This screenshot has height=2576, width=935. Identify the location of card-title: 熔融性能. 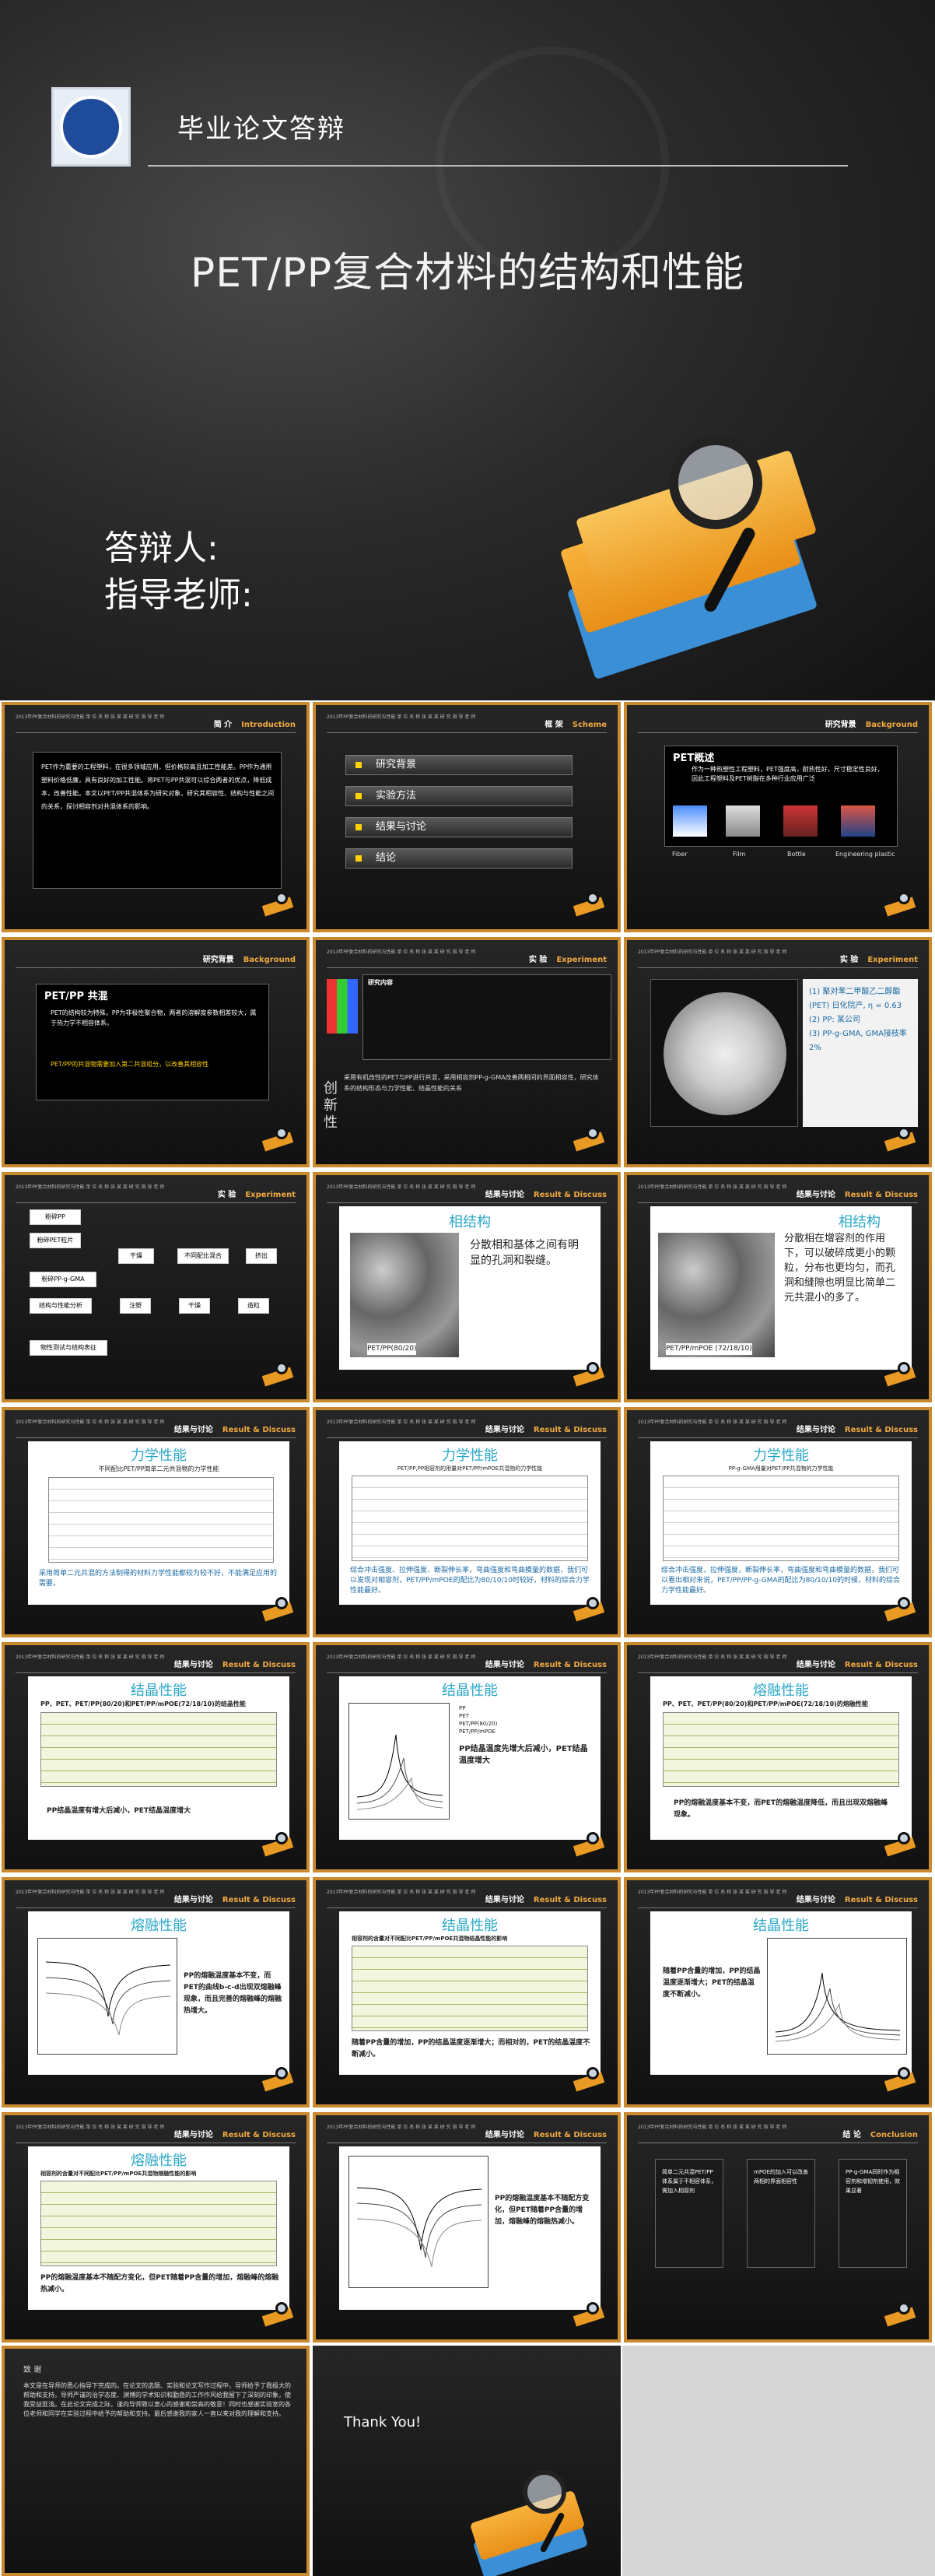
(159, 1926).